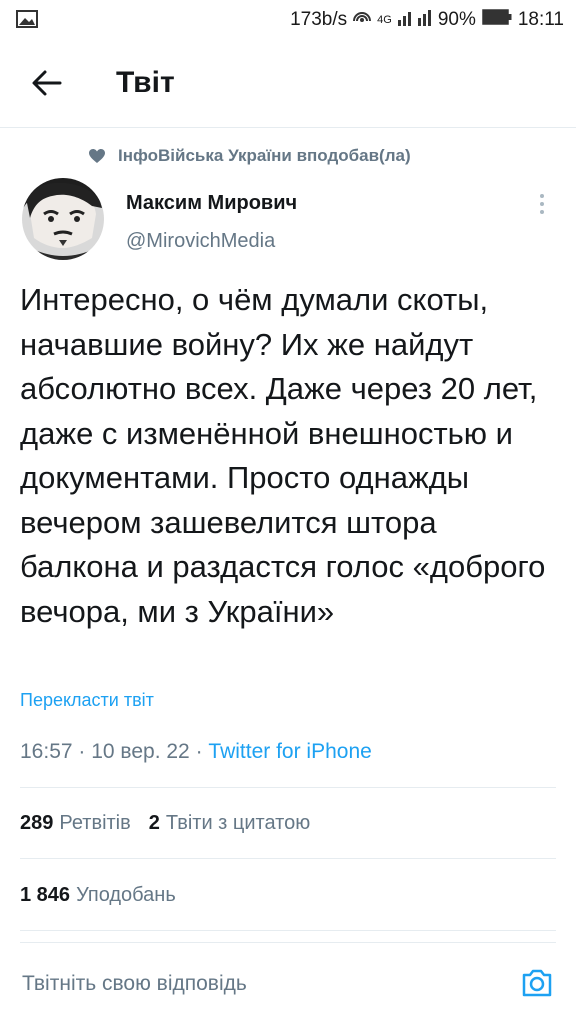  I want to click on camera-icon, so click(537, 983).